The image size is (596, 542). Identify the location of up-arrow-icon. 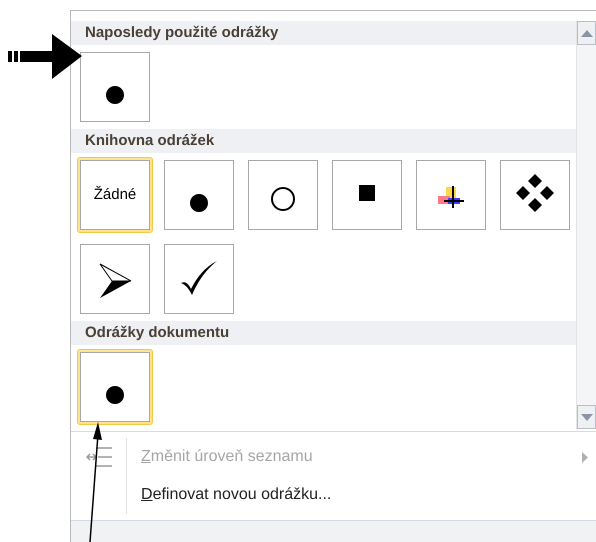
(586, 33).